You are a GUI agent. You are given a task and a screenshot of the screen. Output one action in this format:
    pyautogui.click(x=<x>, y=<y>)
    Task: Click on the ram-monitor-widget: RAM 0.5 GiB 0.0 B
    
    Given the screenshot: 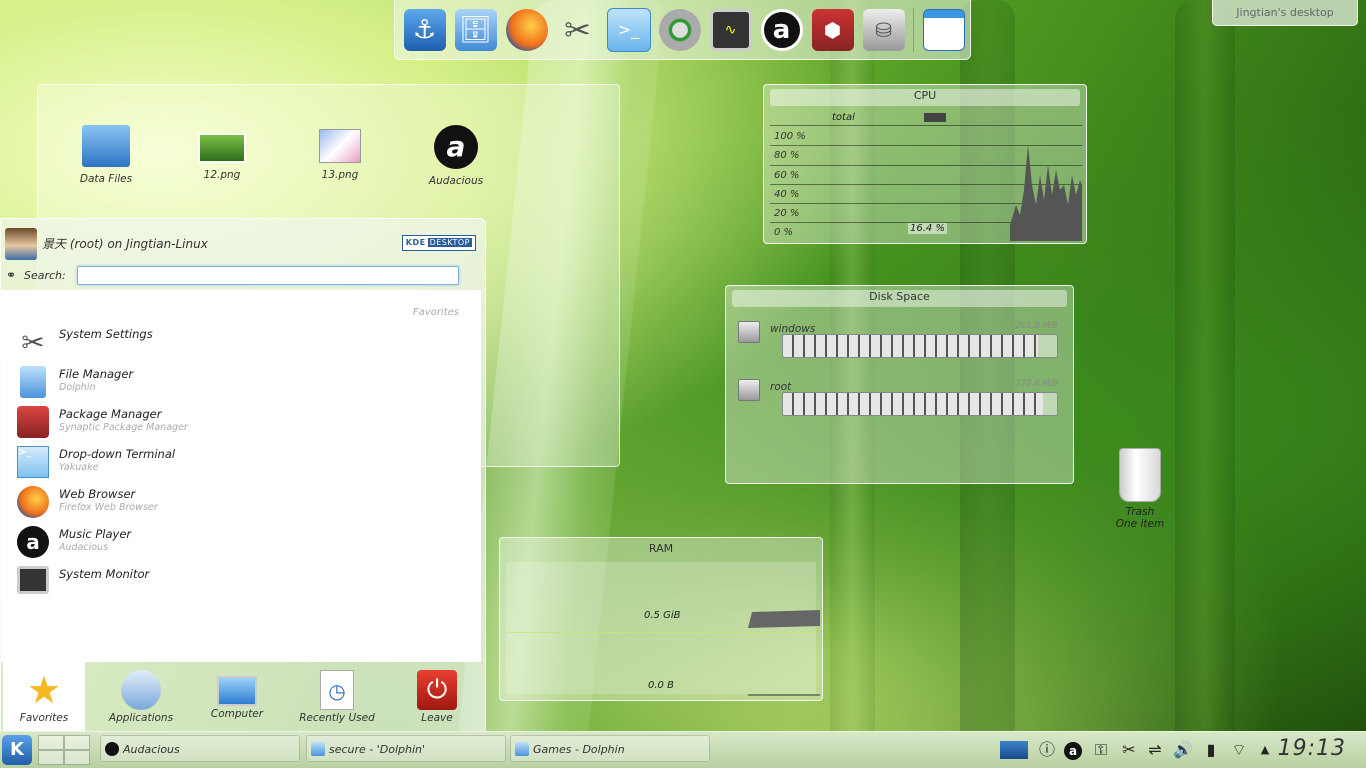 What is the action you would take?
    pyautogui.click(x=661, y=619)
    